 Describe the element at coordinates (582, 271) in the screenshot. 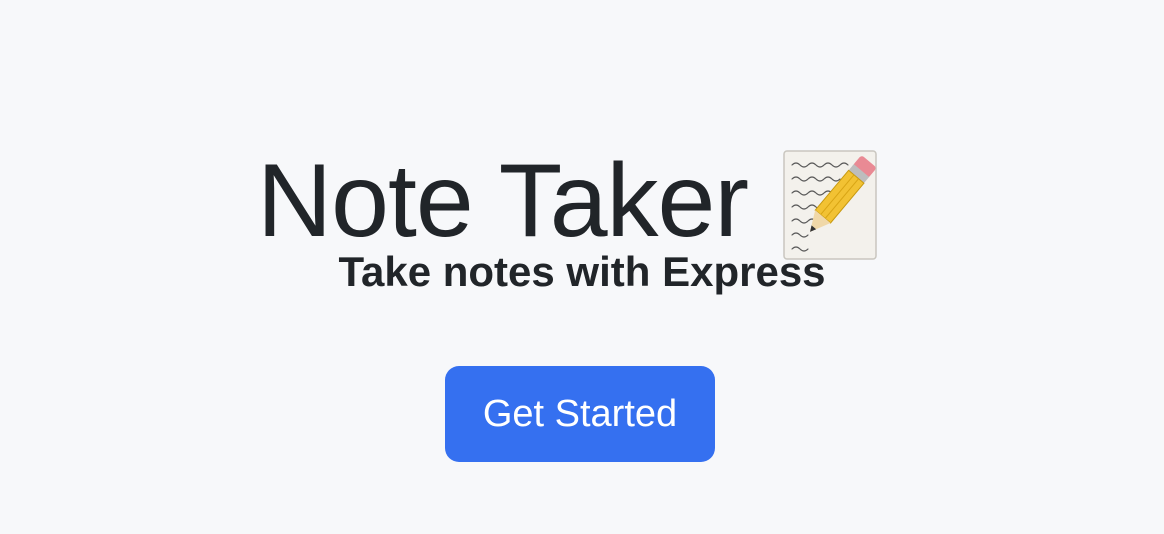

I see `page-subtitle: Take notes with Express` at that location.